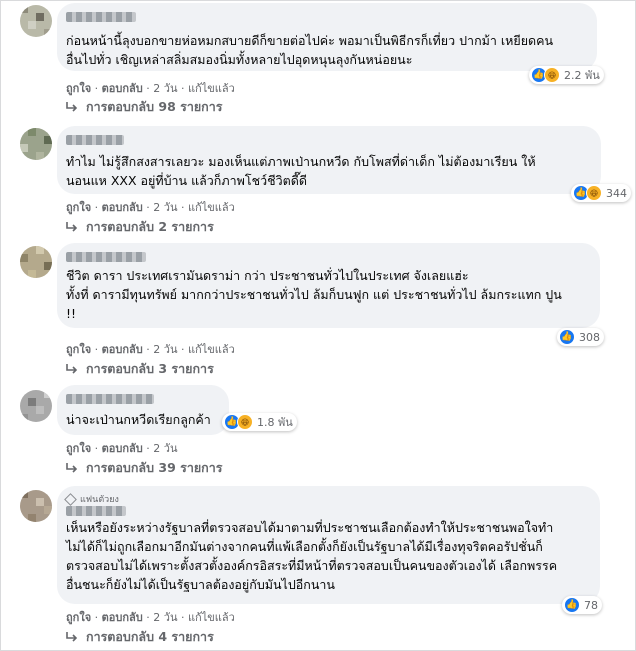 The image size is (636, 651). I want to click on replies-label: การตอบกลับ 2 รายการ, so click(150, 226).